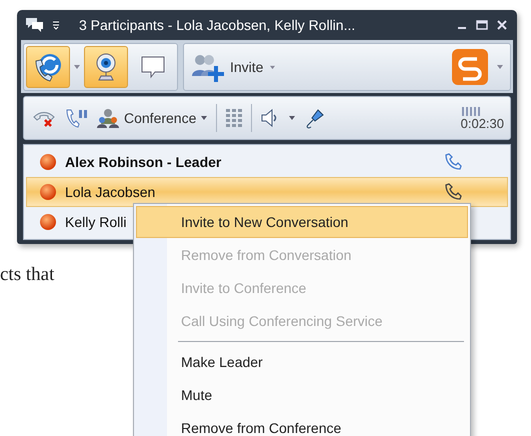 This screenshot has width=531, height=436. What do you see at coordinates (27, 275) in the screenshot?
I see `document-text: cts that` at bounding box center [27, 275].